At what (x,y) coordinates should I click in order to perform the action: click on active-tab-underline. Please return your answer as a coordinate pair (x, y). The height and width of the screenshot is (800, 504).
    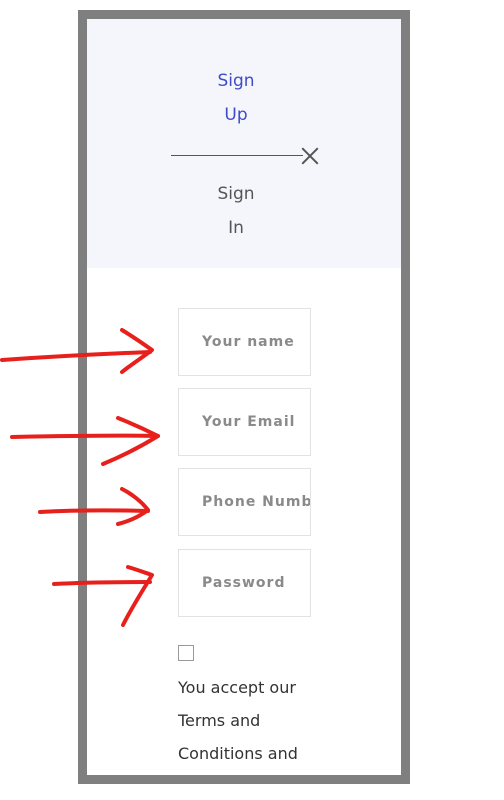
    Looking at the image, I should click on (237, 155).